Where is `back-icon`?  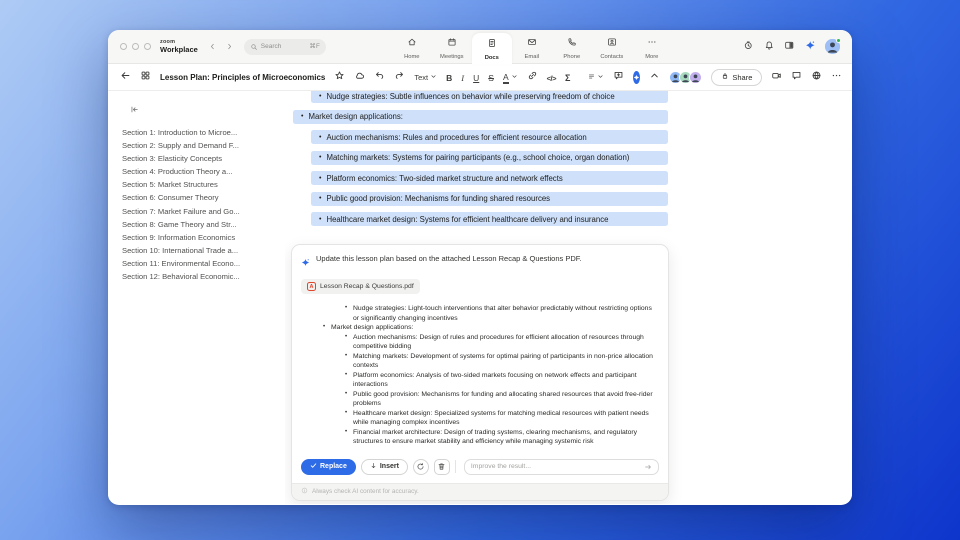
back-icon is located at coordinates (125, 77).